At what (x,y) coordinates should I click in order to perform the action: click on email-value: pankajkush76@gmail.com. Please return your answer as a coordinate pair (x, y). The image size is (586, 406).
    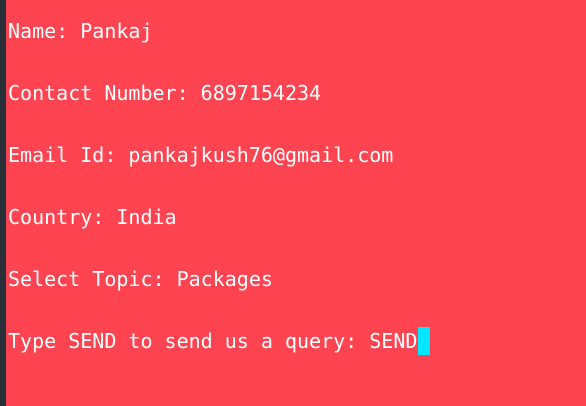
    Looking at the image, I should click on (261, 155).